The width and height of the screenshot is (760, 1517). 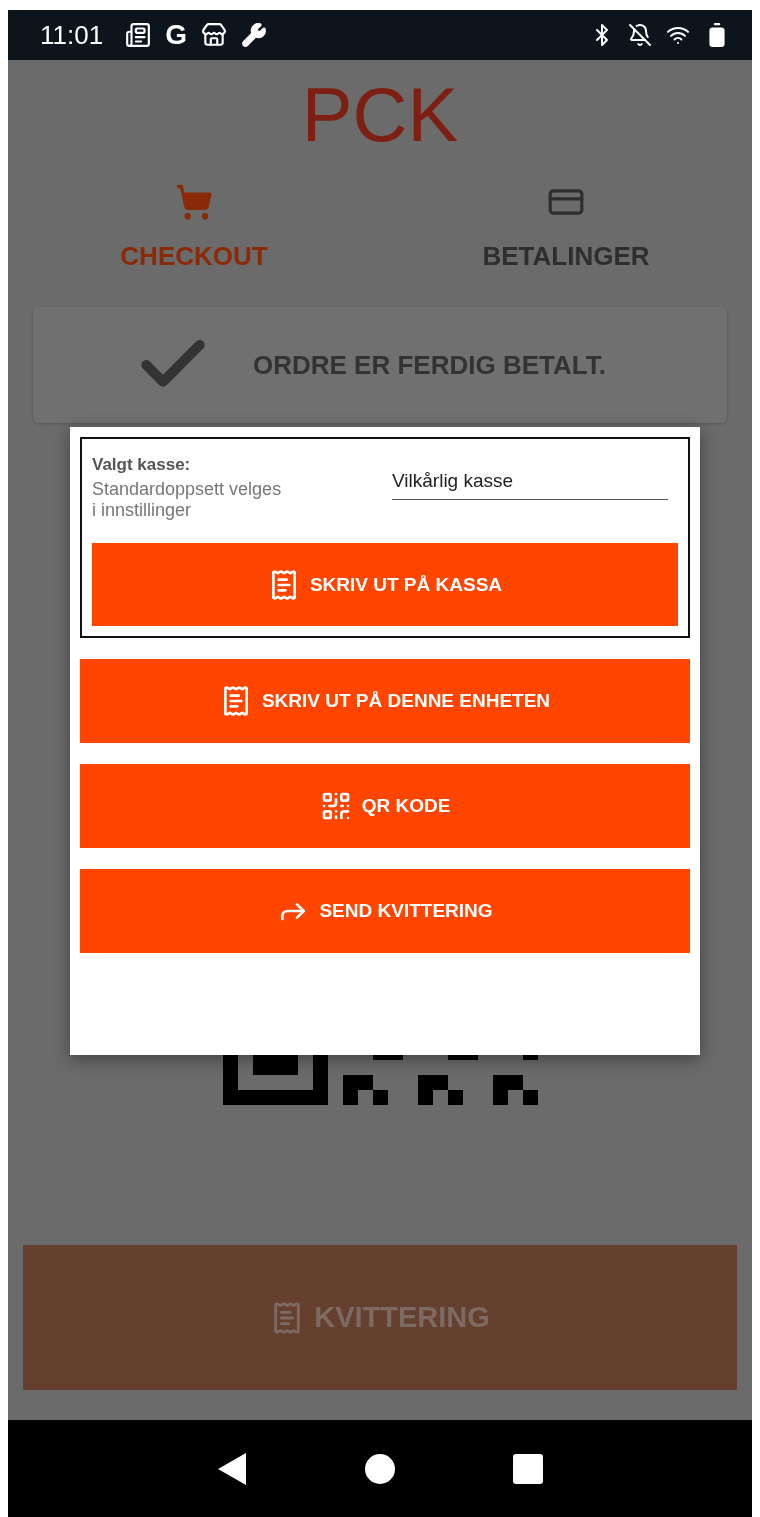 I want to click on bell-off-icon, so click(x=640, y=35).